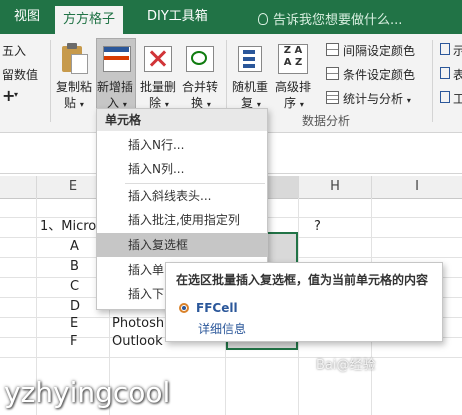  Describe the element at coordinates (74, 324) in the screenshot. I see `option-letter-e: E` at that location.